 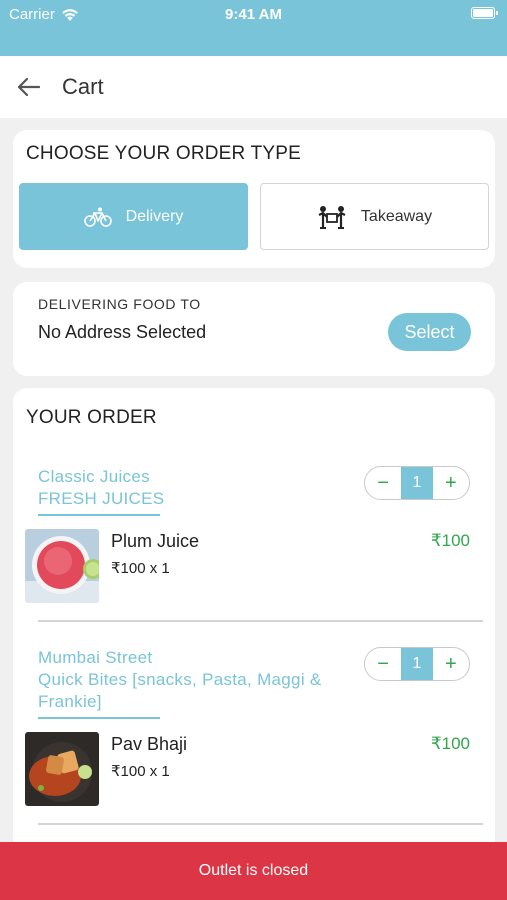 What do you see at coordinates (62, 566) in the screenshot?
I see `plum-juice-image` at bounding box center [62, 566].